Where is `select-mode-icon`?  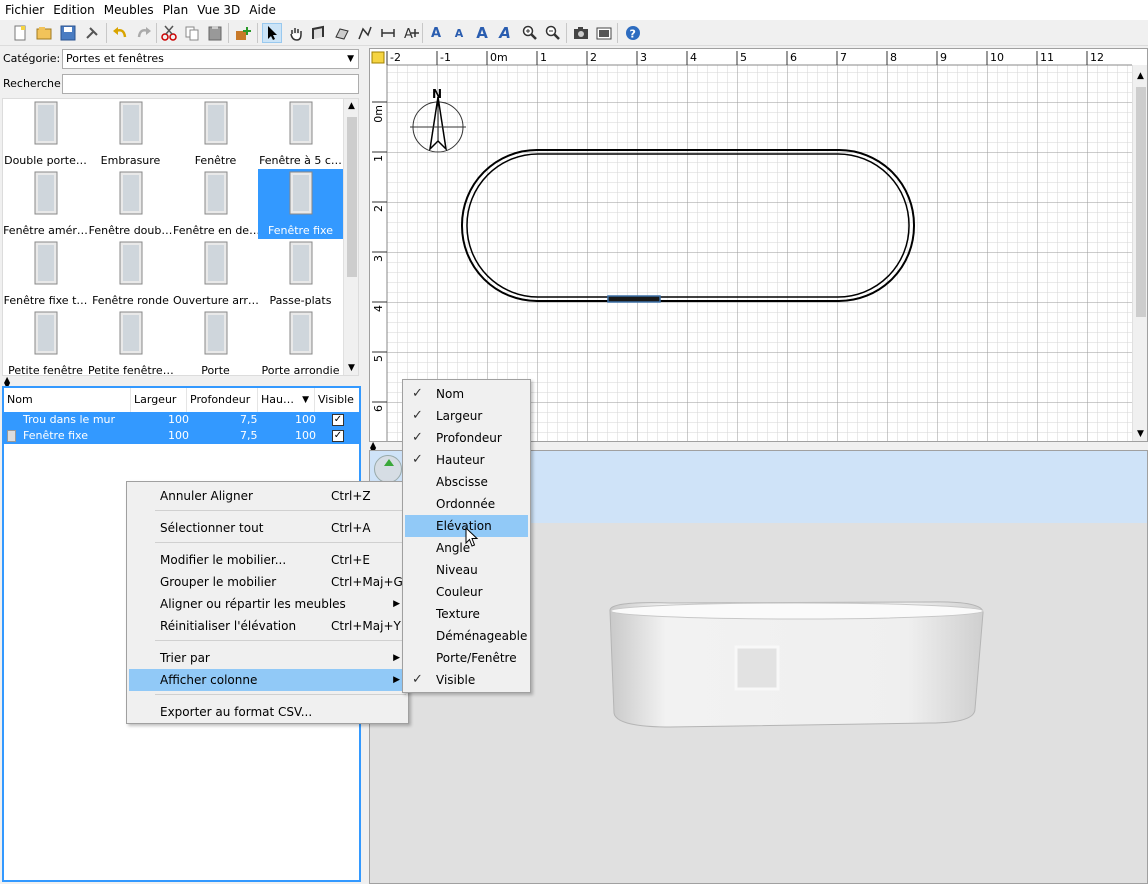
select-mode-icon is located at coordinates (272, 33).